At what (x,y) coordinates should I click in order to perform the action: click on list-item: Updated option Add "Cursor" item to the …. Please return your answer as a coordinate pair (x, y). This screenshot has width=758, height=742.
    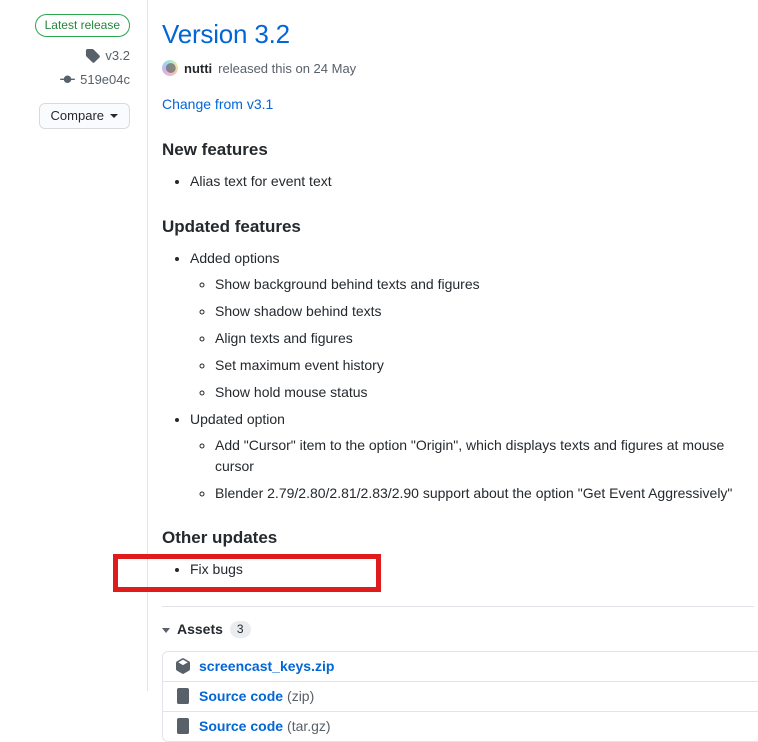
    Looking at the image, I should click on (474, 456).